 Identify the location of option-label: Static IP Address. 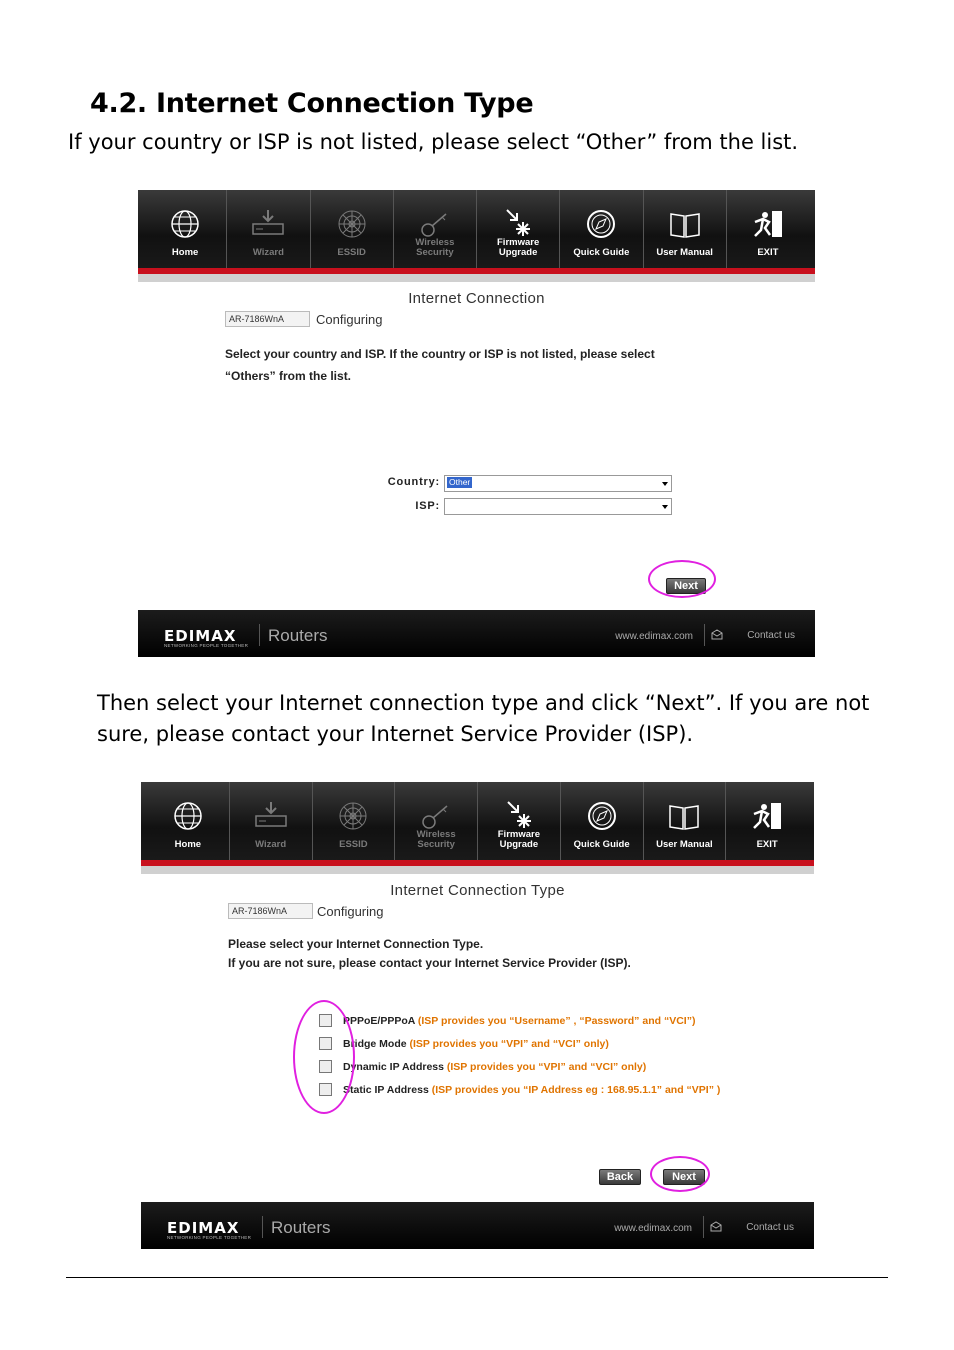
(386, 1090).